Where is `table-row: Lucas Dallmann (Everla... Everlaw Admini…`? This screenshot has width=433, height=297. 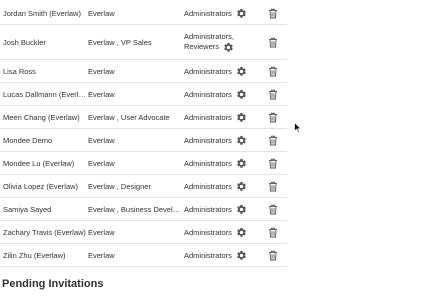 table-row: Lucas Dallmann (Everla... Everlaw Admini… is located at coordinates (143, 94).